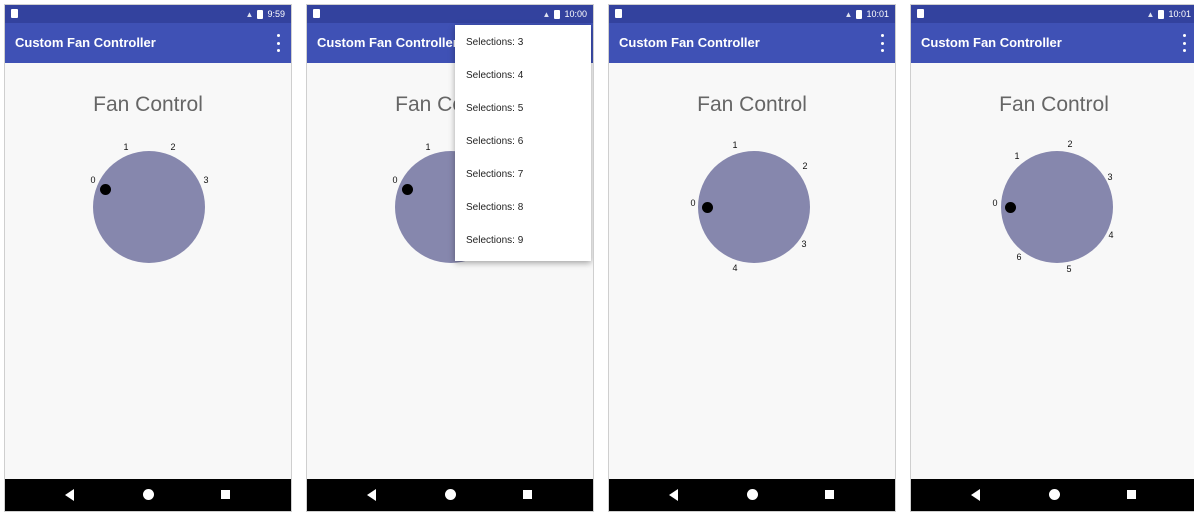  I want to click on menu-item-selections-7: Selections: 7, so click(523, 174).